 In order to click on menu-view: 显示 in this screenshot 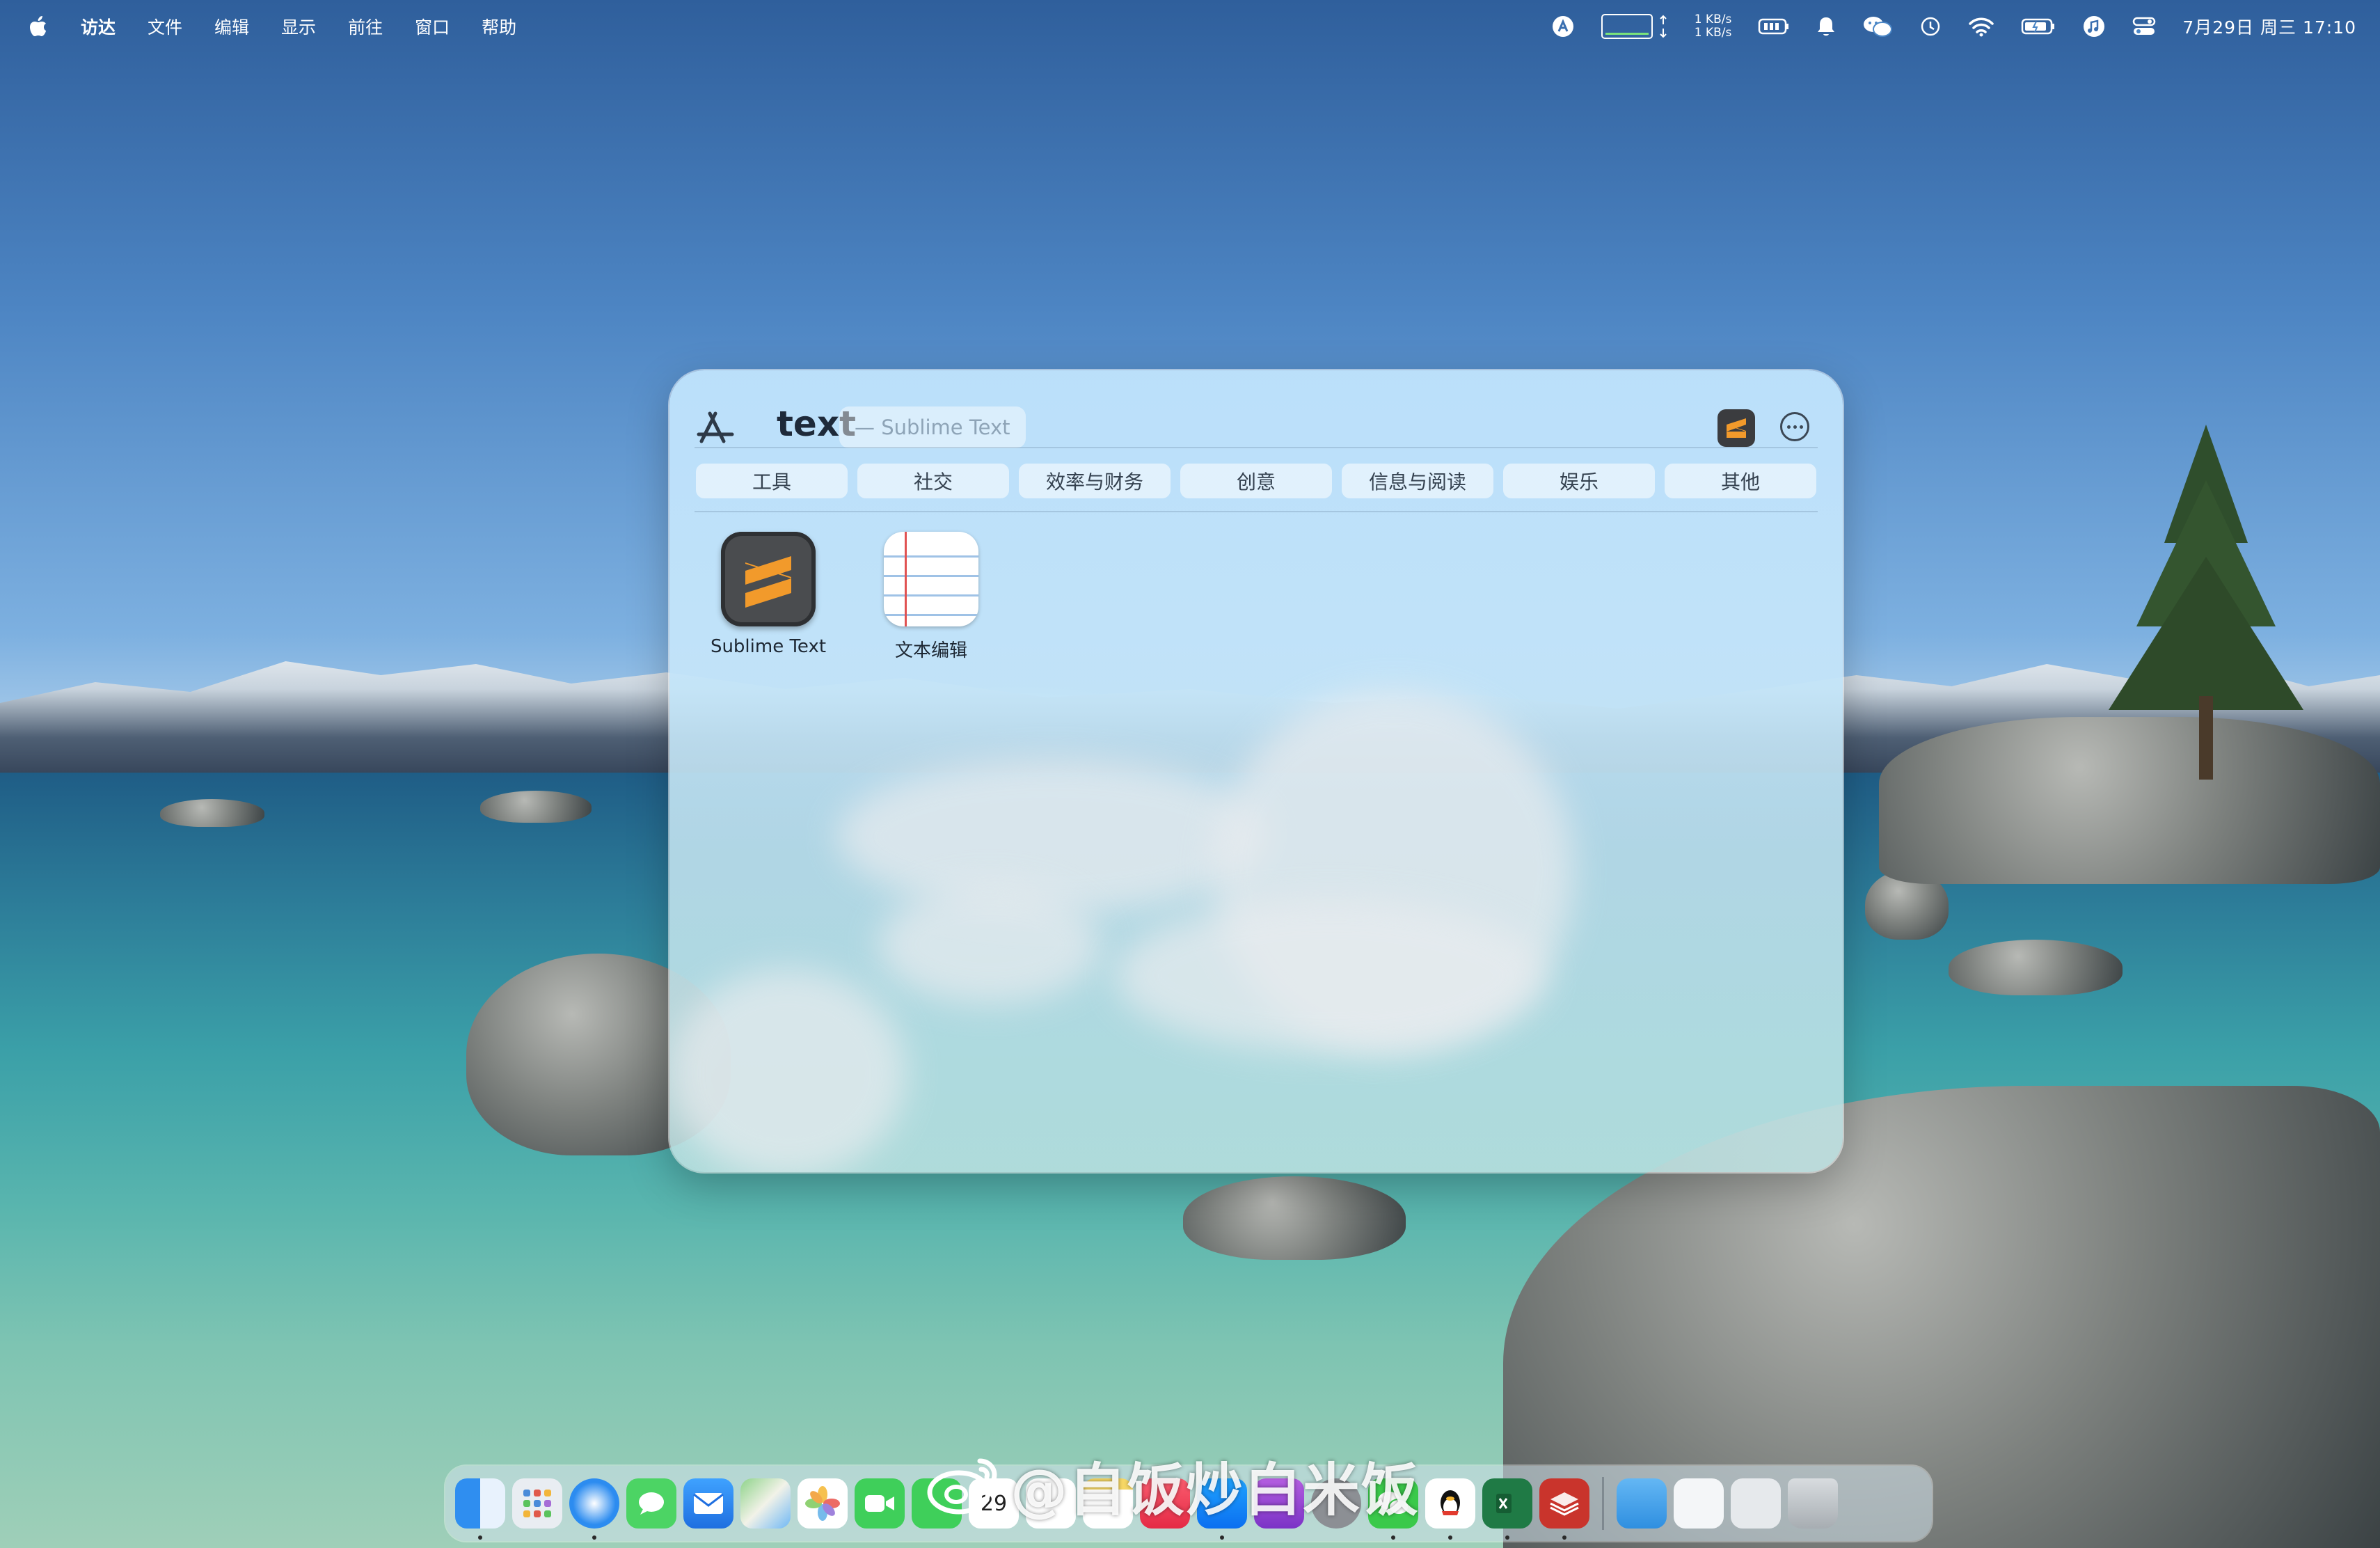, I will do `click(298, 26)`.